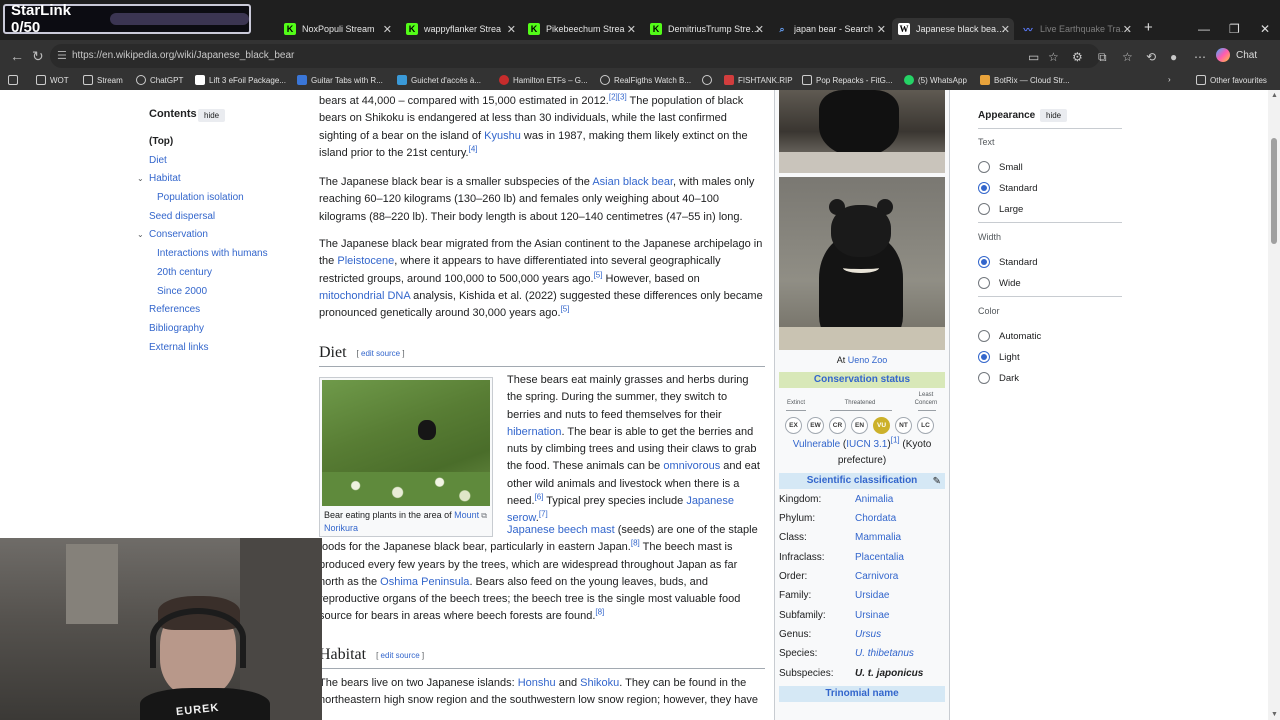 The width and height of the screenshot is (1280, 720). I want to click on maximize-icon: ❐, so click(1234, 29).